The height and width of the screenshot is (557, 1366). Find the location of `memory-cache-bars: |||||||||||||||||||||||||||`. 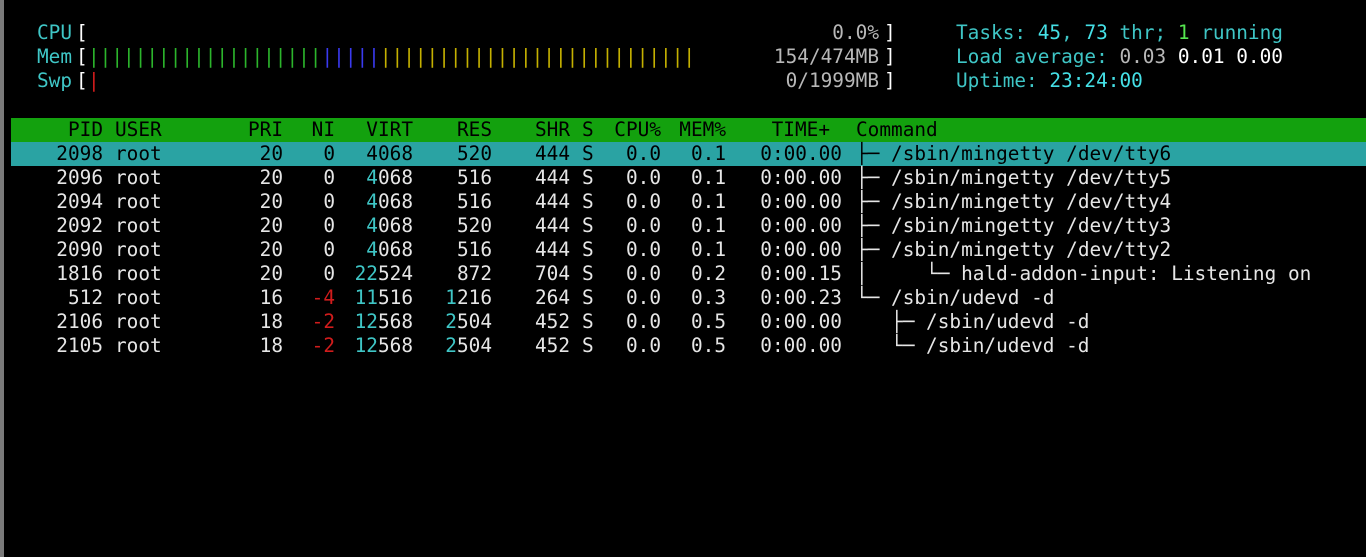

memory-cache-bars: ||||||||||||||||||||||||||| is located at coordinates (537, 56).